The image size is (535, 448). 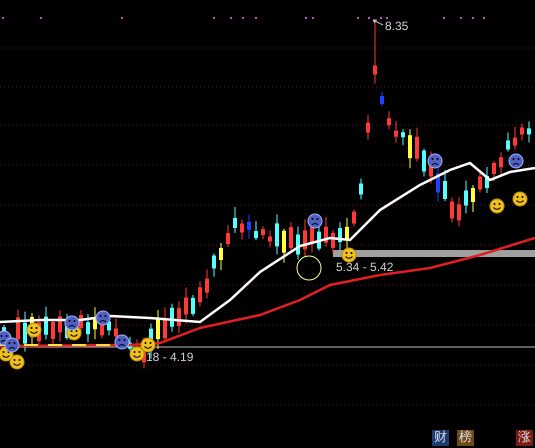 I want to click on price-label: 5.34 - 5.42, so click(x=365, y=267).